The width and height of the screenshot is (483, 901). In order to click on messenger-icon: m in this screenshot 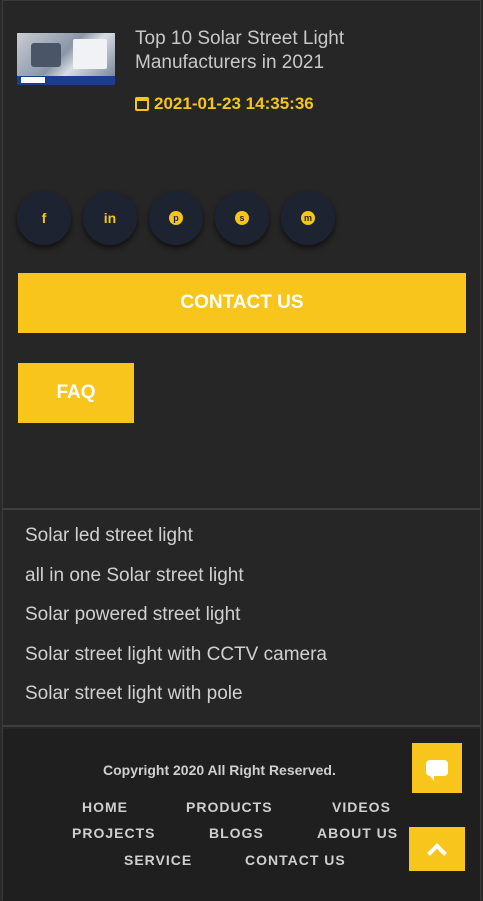, I will do `click(308, 218)`.